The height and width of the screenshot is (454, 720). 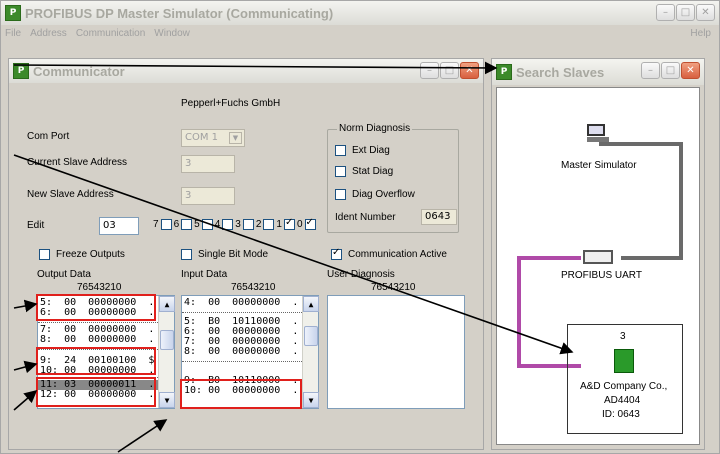 I want to click on arrow-to-search-slaves, so click(x=255, y=68).